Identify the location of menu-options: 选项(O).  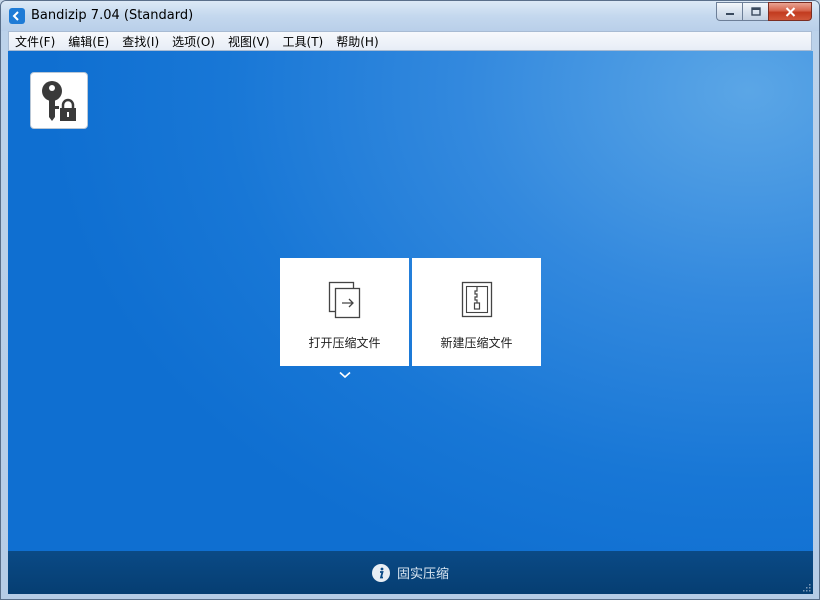
(193, 41).